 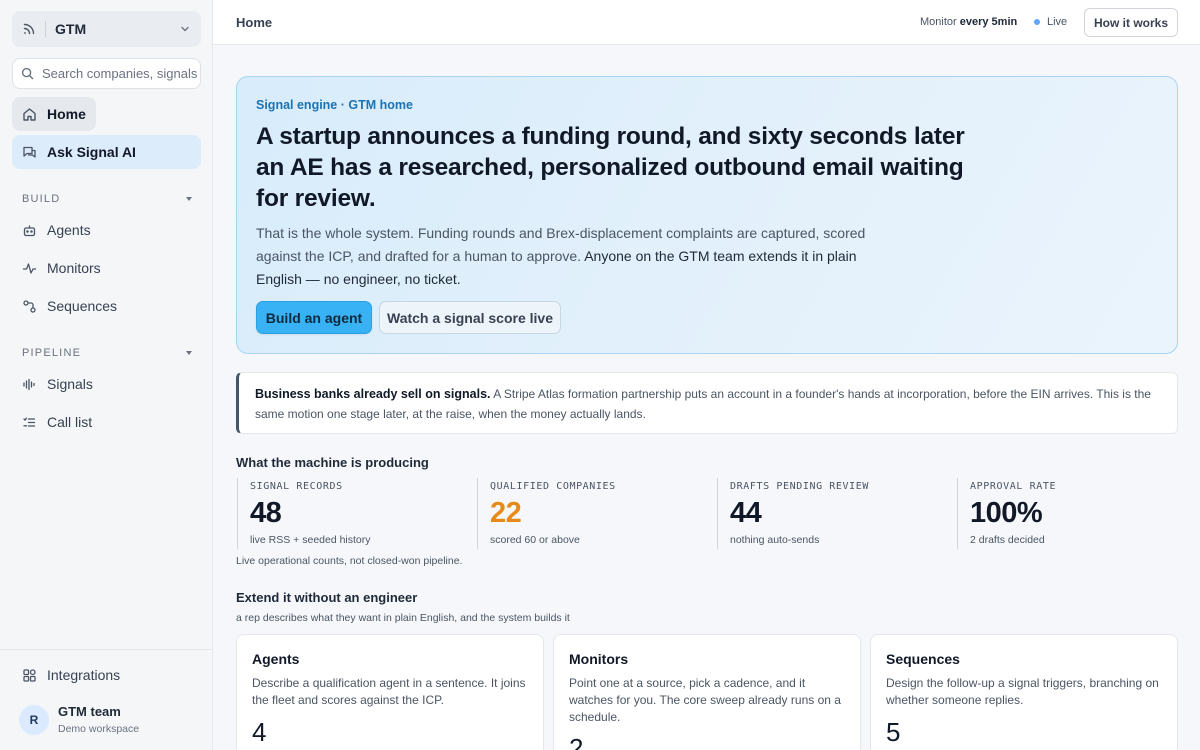 I want to click on card-title: Monitors, so click(x=599, y=659).